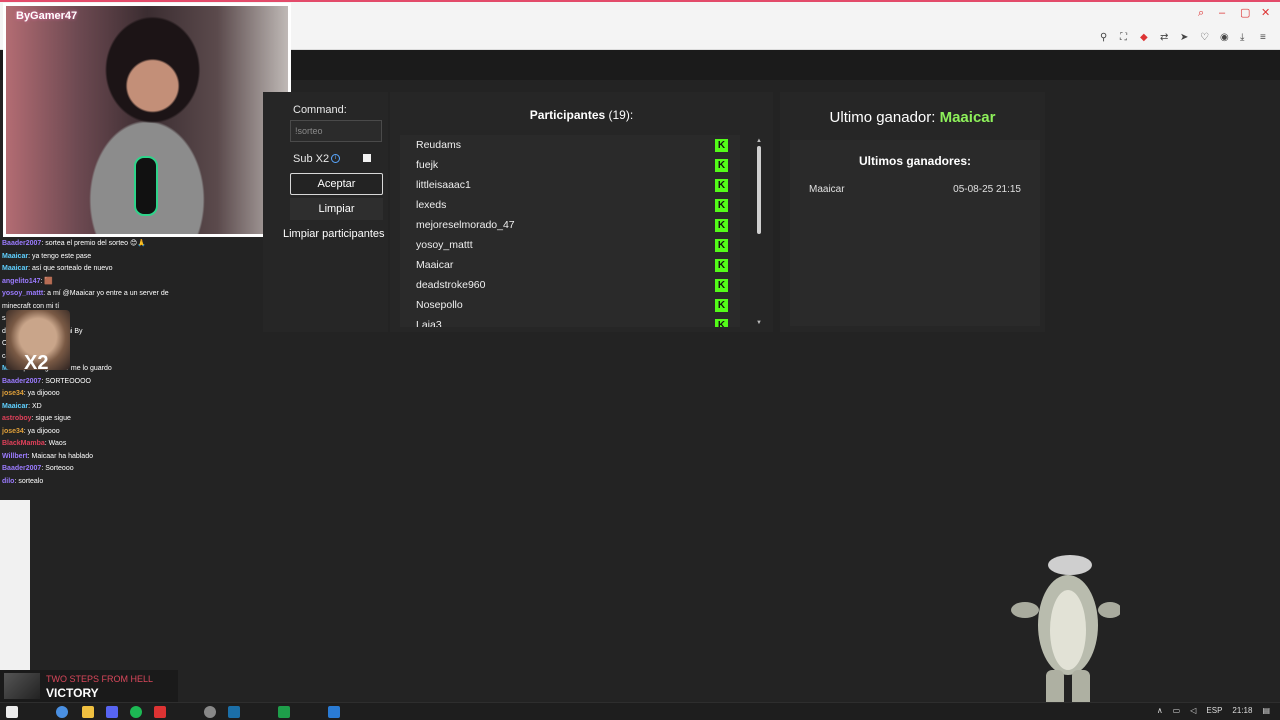  What do you see at coordinates (146, 186) in the screenshot?
I see `microphone-icon` at bounding box center [146, 186].